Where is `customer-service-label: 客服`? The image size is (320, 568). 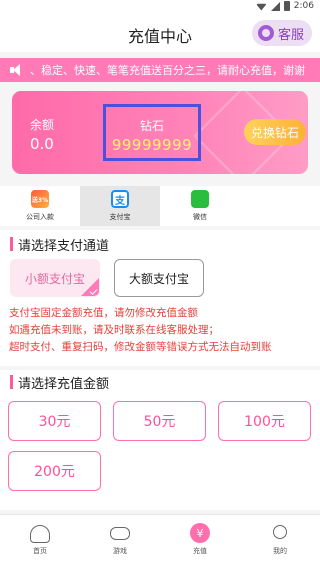
customer-service-label: 客服 is located at coordinates (290, 35).